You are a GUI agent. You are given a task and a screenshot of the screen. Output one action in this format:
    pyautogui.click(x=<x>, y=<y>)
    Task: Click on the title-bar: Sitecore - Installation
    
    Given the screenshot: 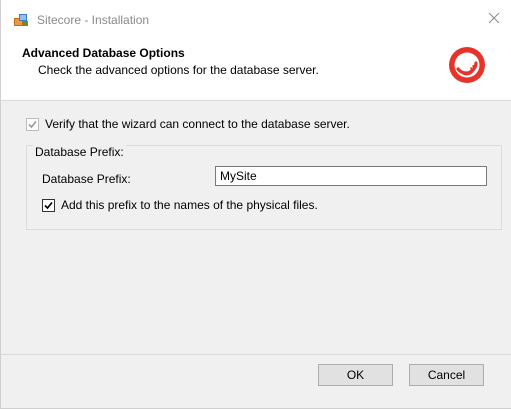 What is the action you would take?
    pyautogui.click(x=256, y=19)
    